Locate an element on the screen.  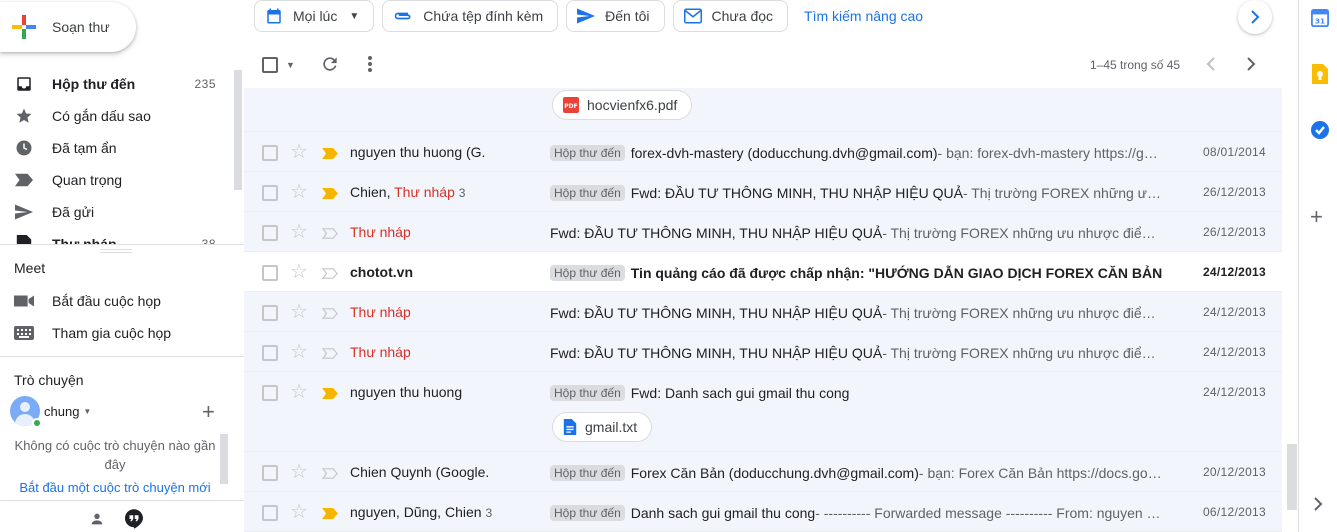
list-scrollbar is located at coordinates (1292, 477).